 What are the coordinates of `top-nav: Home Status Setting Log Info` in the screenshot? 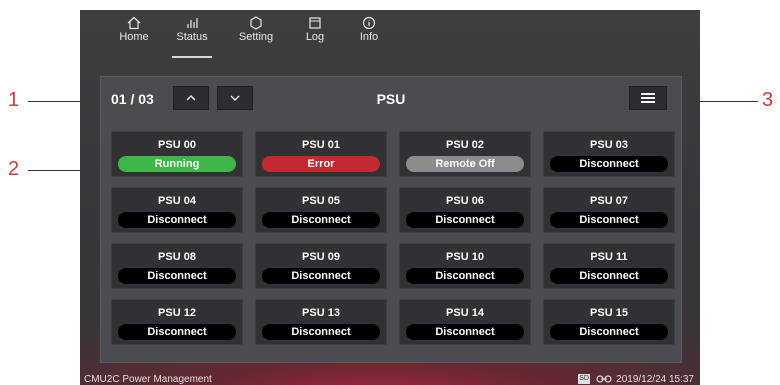 It's located at (390, 34).